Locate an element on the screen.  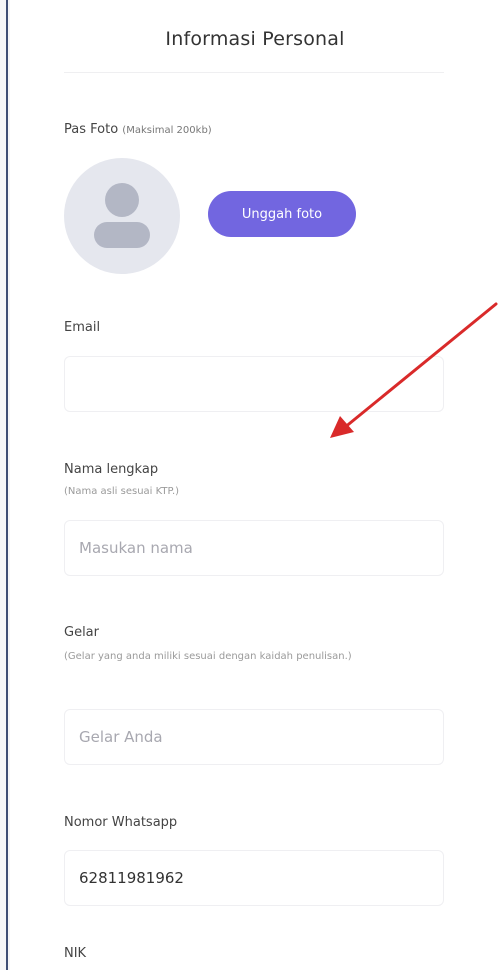
photo-label: Pas Foto (Maksimal 200kb) is located at coordinates (138, 129).